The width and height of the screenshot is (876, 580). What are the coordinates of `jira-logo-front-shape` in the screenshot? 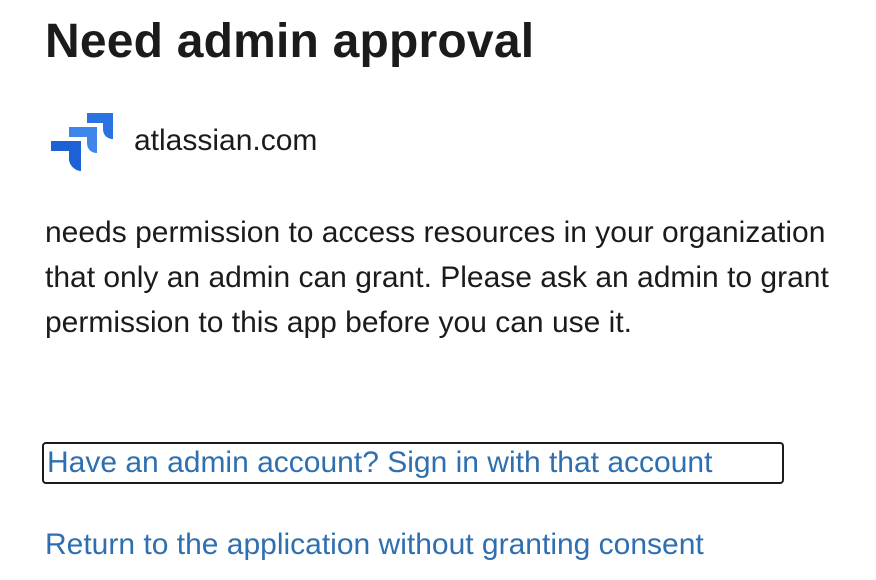 It's located at (66, 156).